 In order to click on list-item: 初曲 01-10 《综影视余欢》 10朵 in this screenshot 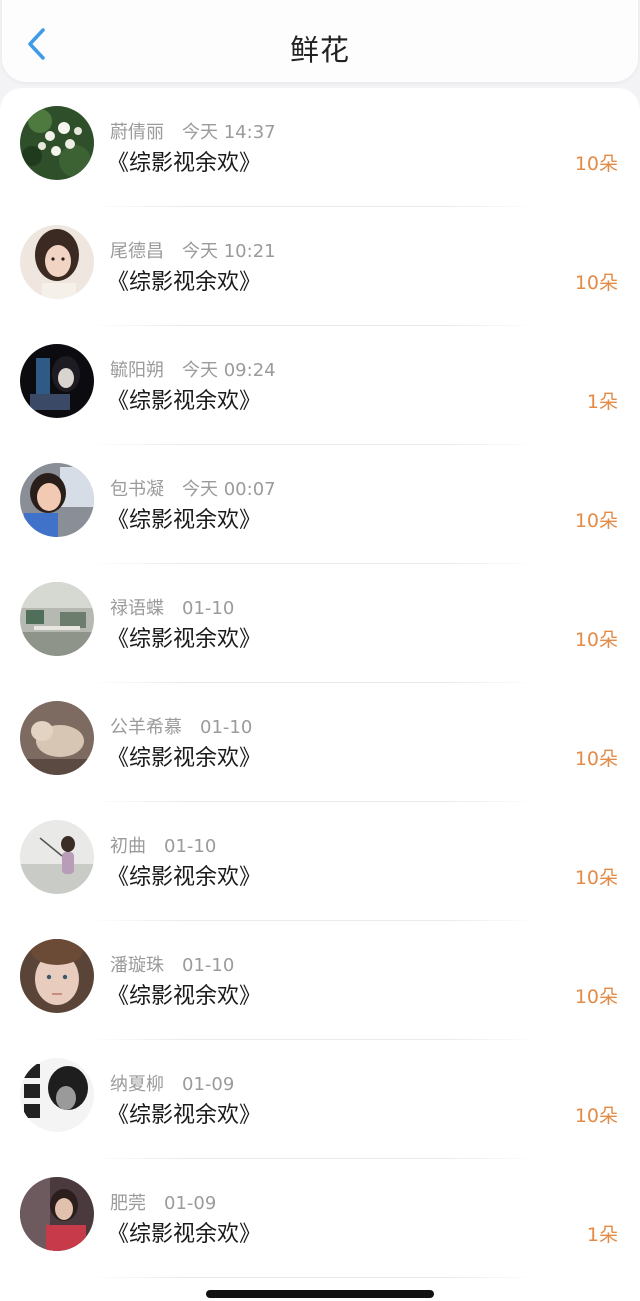, I will do `click(320, 861)`.